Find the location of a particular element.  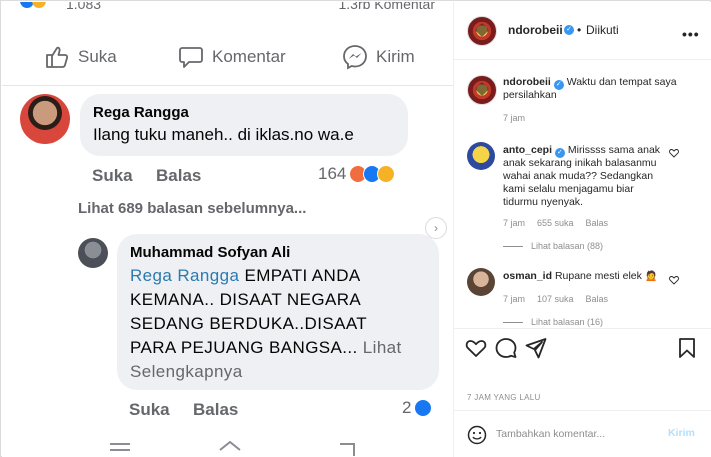

caption-meta: 7 jam is located at coordinates (514, 118).